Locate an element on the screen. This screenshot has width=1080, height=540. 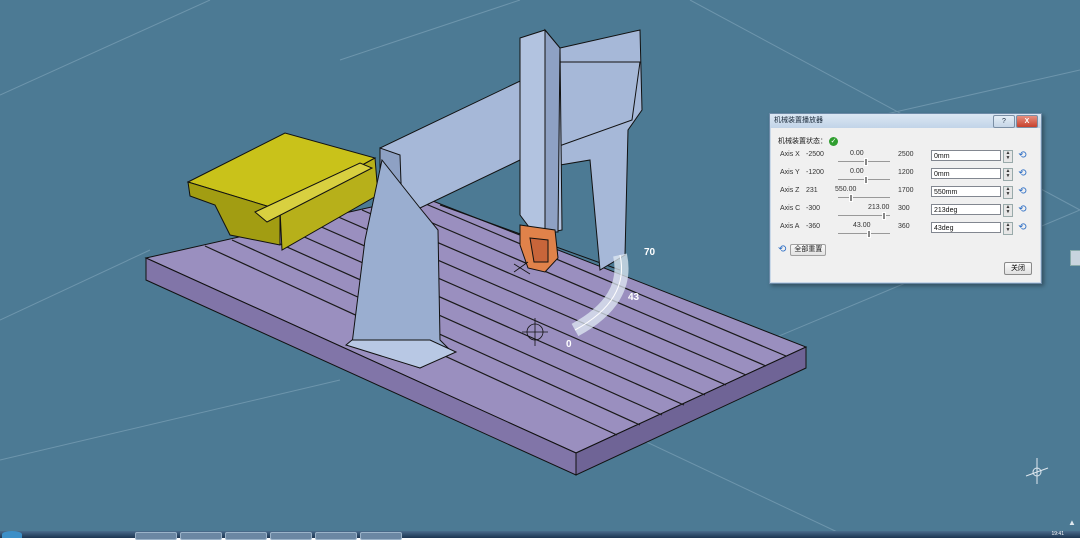
axis-min: -1200 is located at coordinates (815, 172).